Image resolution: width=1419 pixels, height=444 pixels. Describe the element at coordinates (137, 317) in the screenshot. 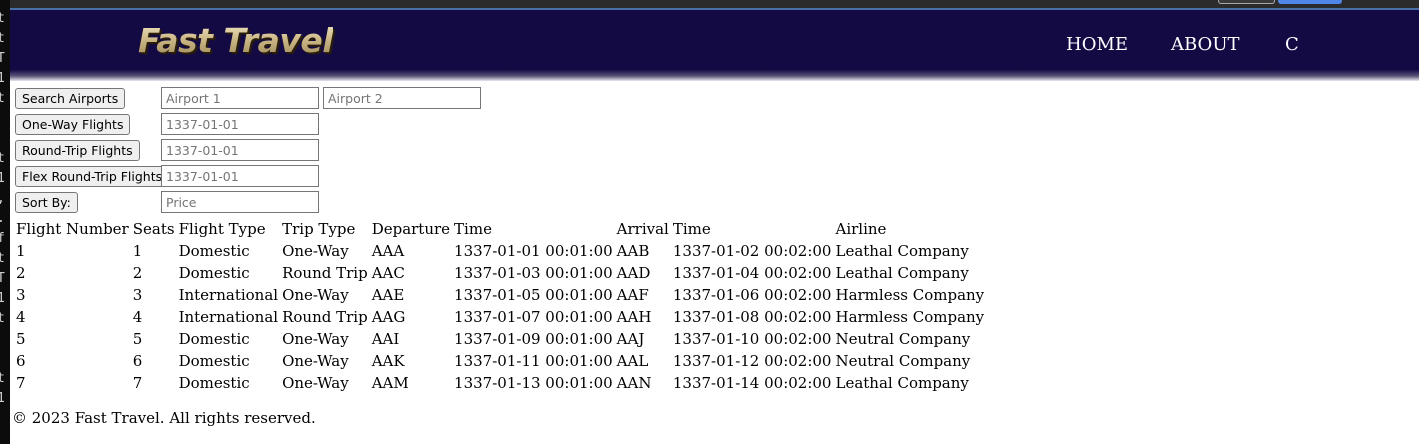

I see `seats-cell: 4` at that location.